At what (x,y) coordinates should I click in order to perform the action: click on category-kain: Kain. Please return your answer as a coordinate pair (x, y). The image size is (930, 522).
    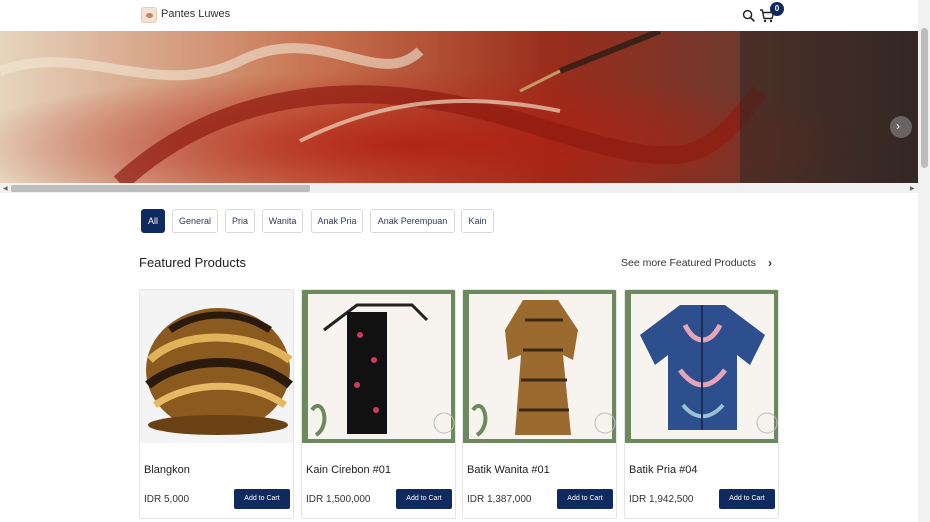
    Looking at the image, I should click on (477, 221).